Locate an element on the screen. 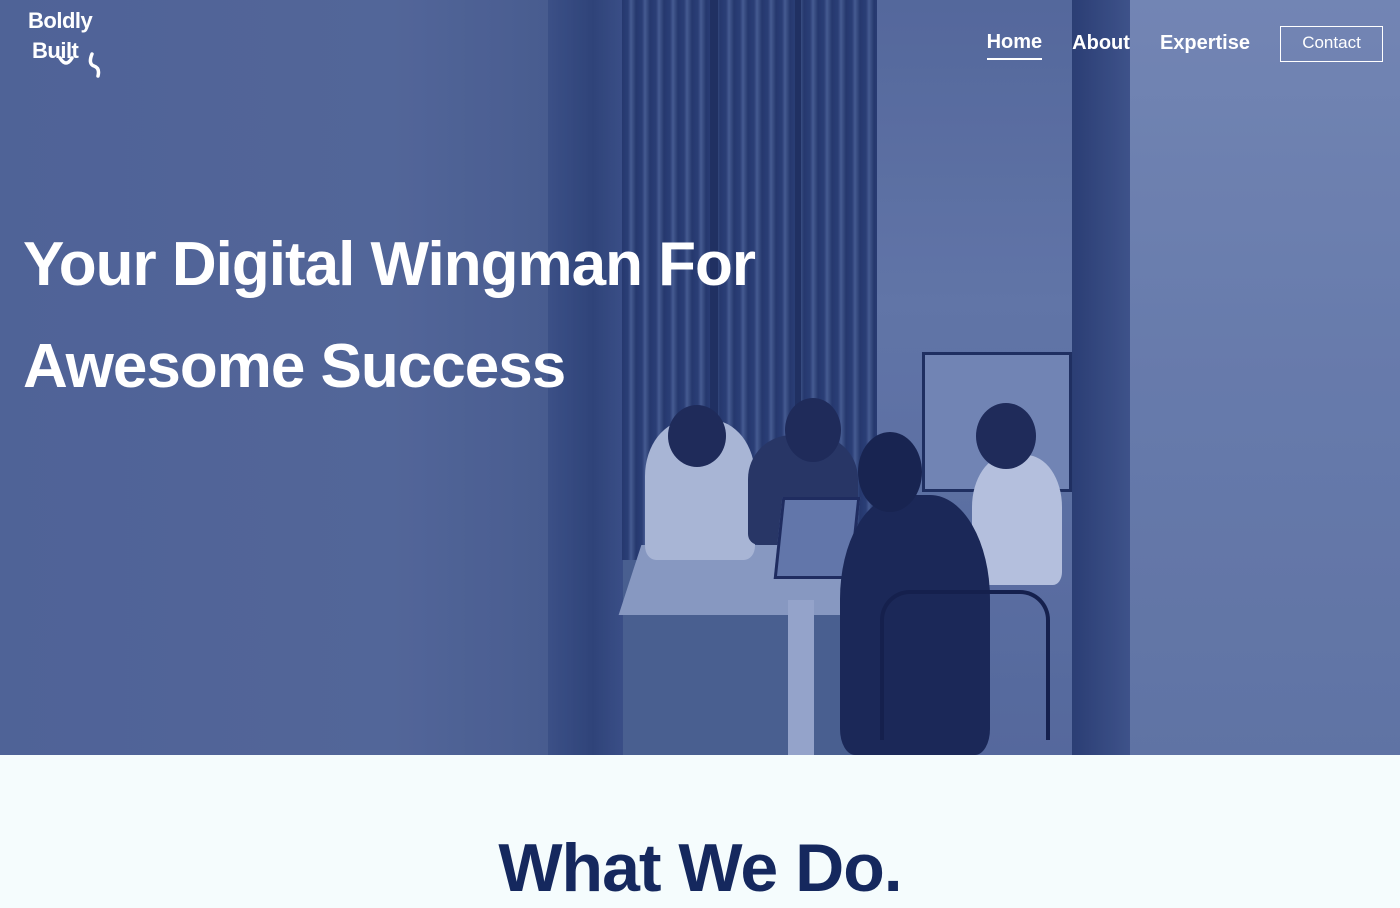  hero-heading-line2: Awesome Success is located at coordinates (294, 366).